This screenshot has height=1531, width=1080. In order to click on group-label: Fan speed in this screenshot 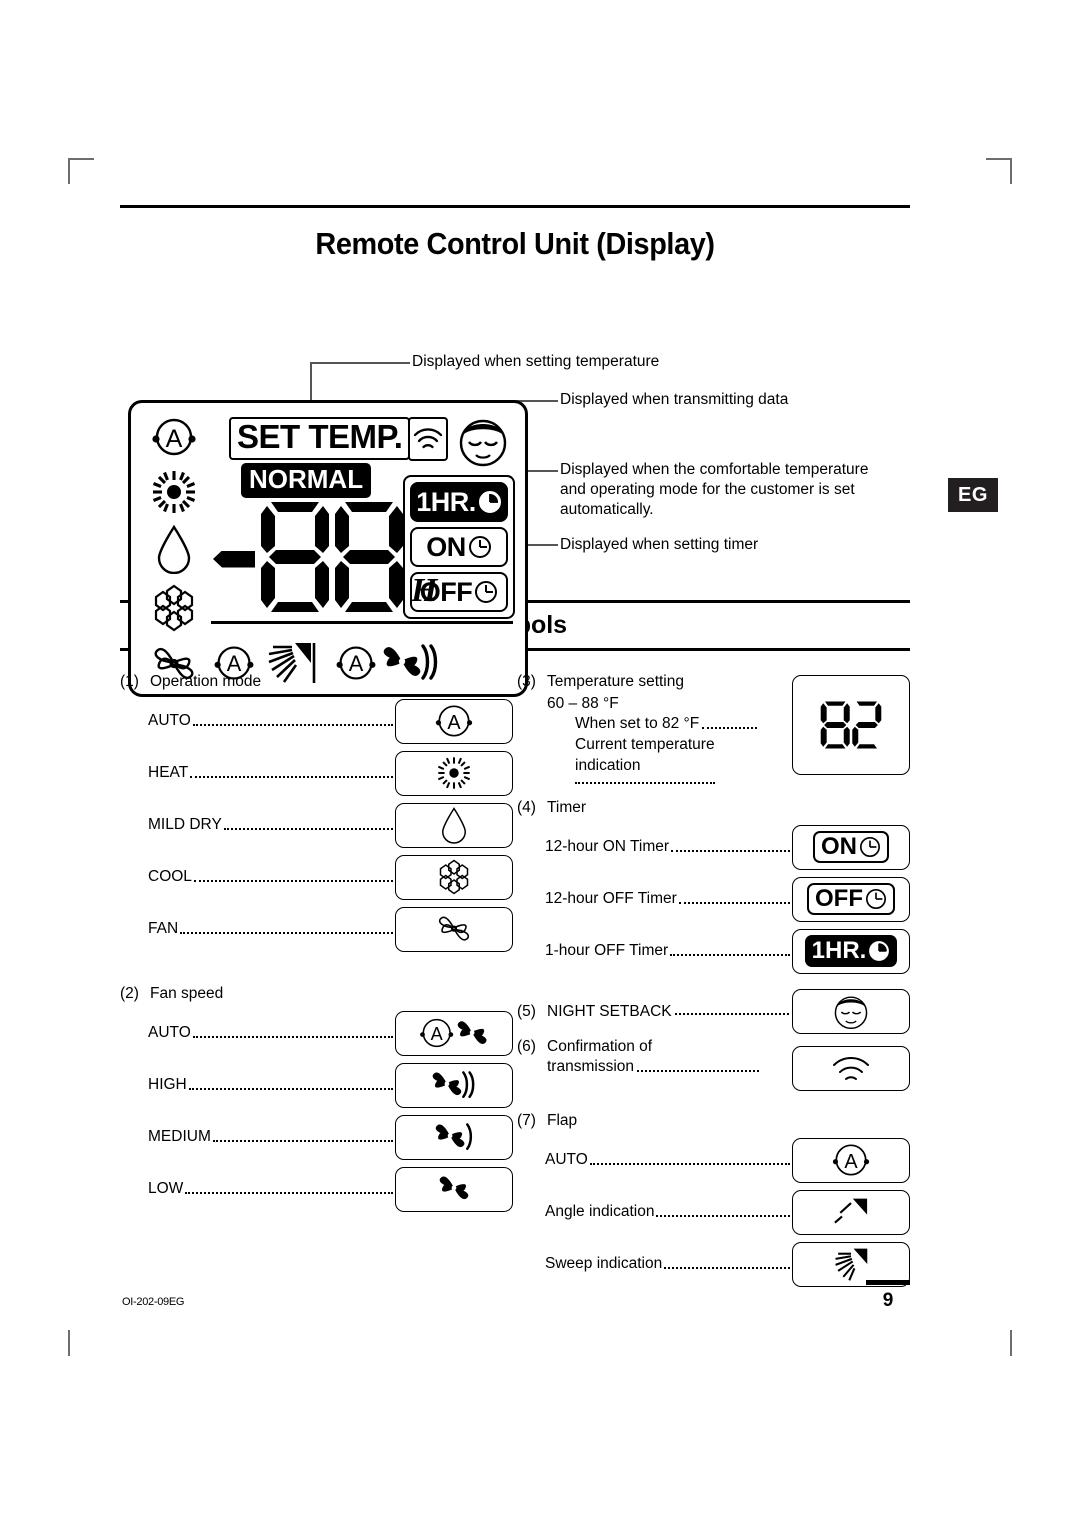, I will do `click(187, 993)`.